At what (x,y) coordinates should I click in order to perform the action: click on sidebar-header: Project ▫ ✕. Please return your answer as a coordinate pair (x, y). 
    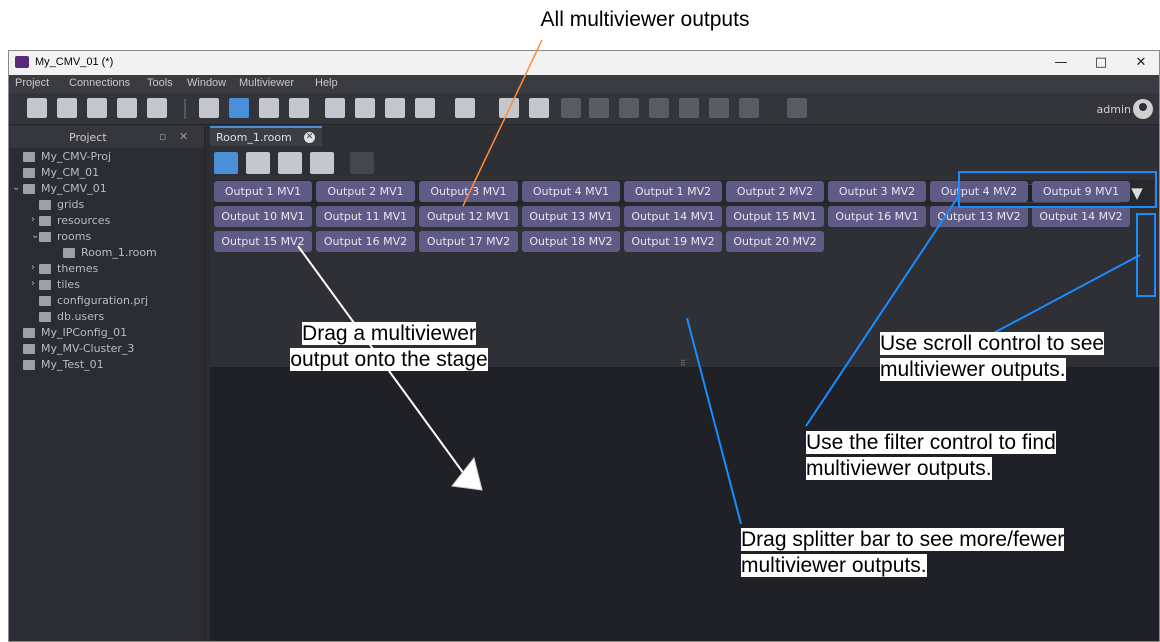
    Looking at the image, I should click on (106, 137).